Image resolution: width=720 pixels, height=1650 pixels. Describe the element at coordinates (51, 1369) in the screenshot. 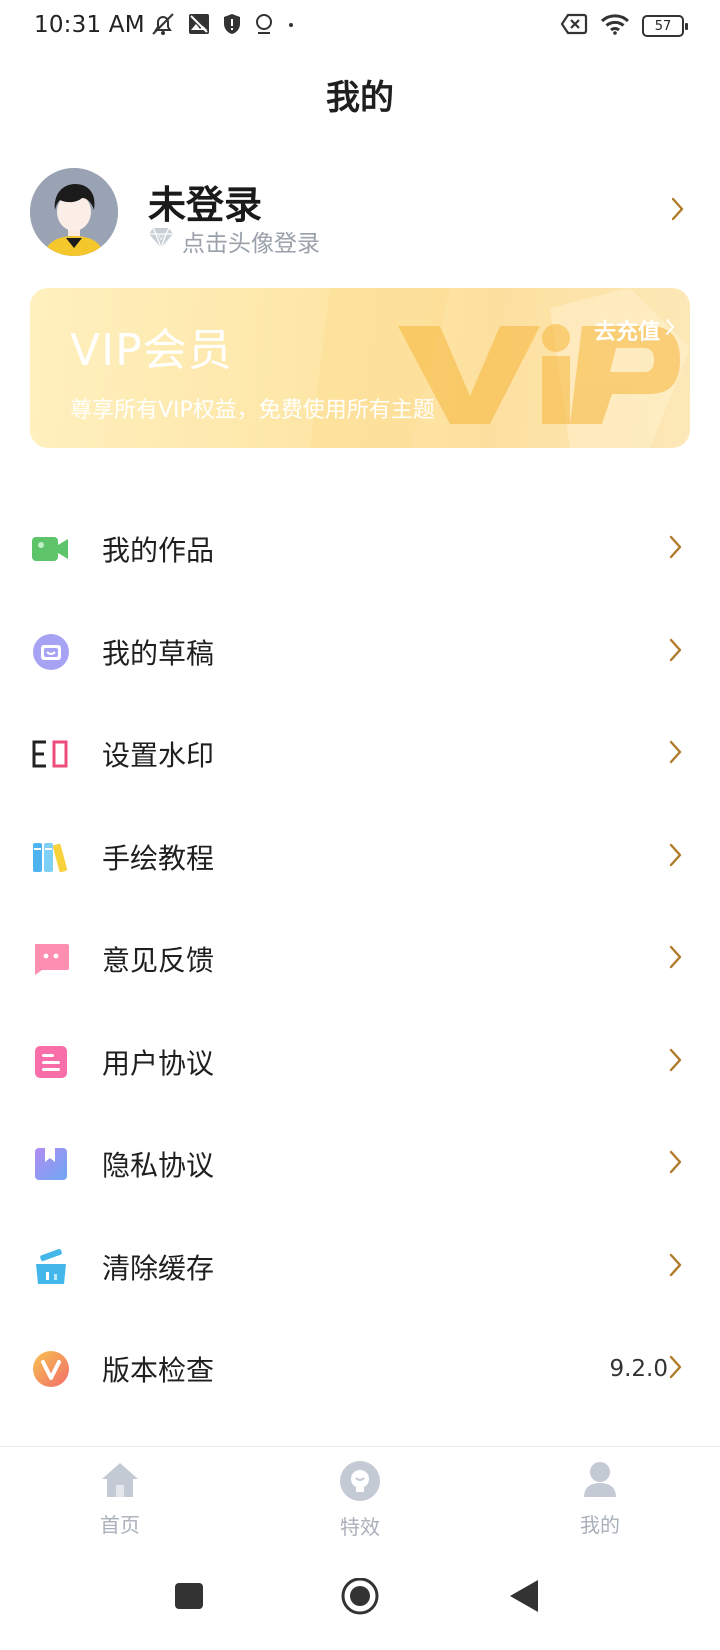

I see `version-v-icon` at that location.